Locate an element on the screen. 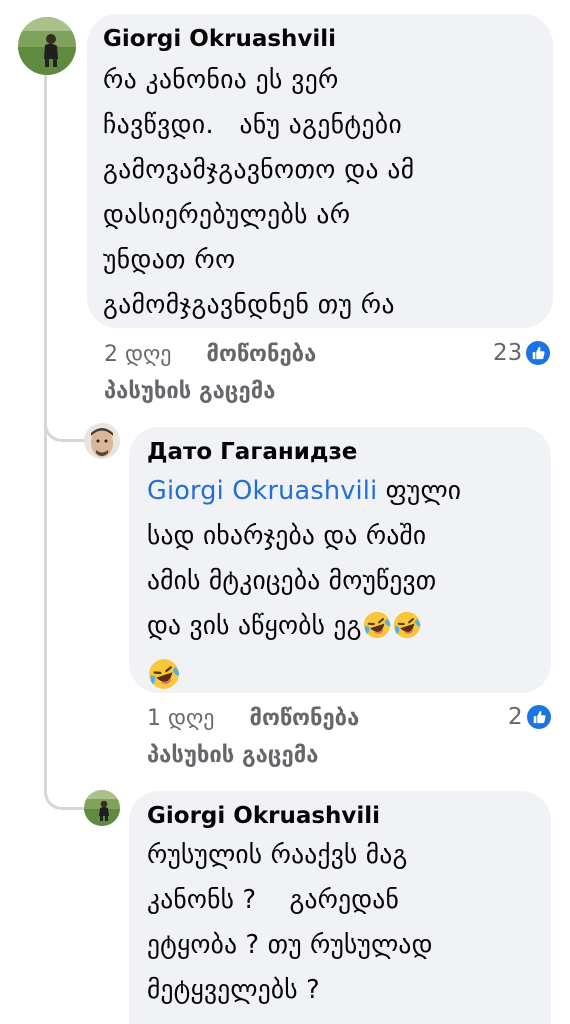 The width and height of the screenshot is (570, 1024). comment-text-fragment: ფული is located at coordinates (419, 491).